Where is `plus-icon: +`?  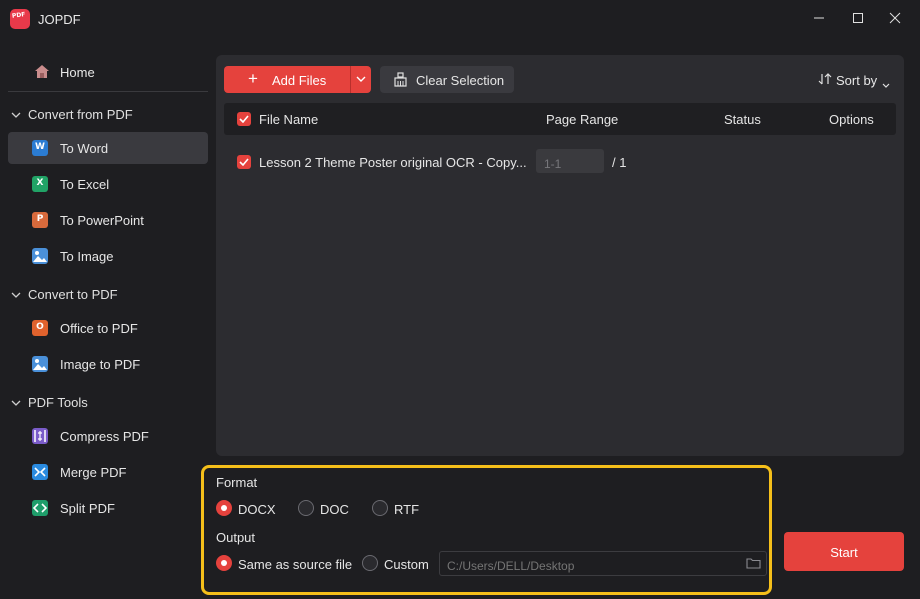 plus-icon: + is located at coordinates (253, 78).